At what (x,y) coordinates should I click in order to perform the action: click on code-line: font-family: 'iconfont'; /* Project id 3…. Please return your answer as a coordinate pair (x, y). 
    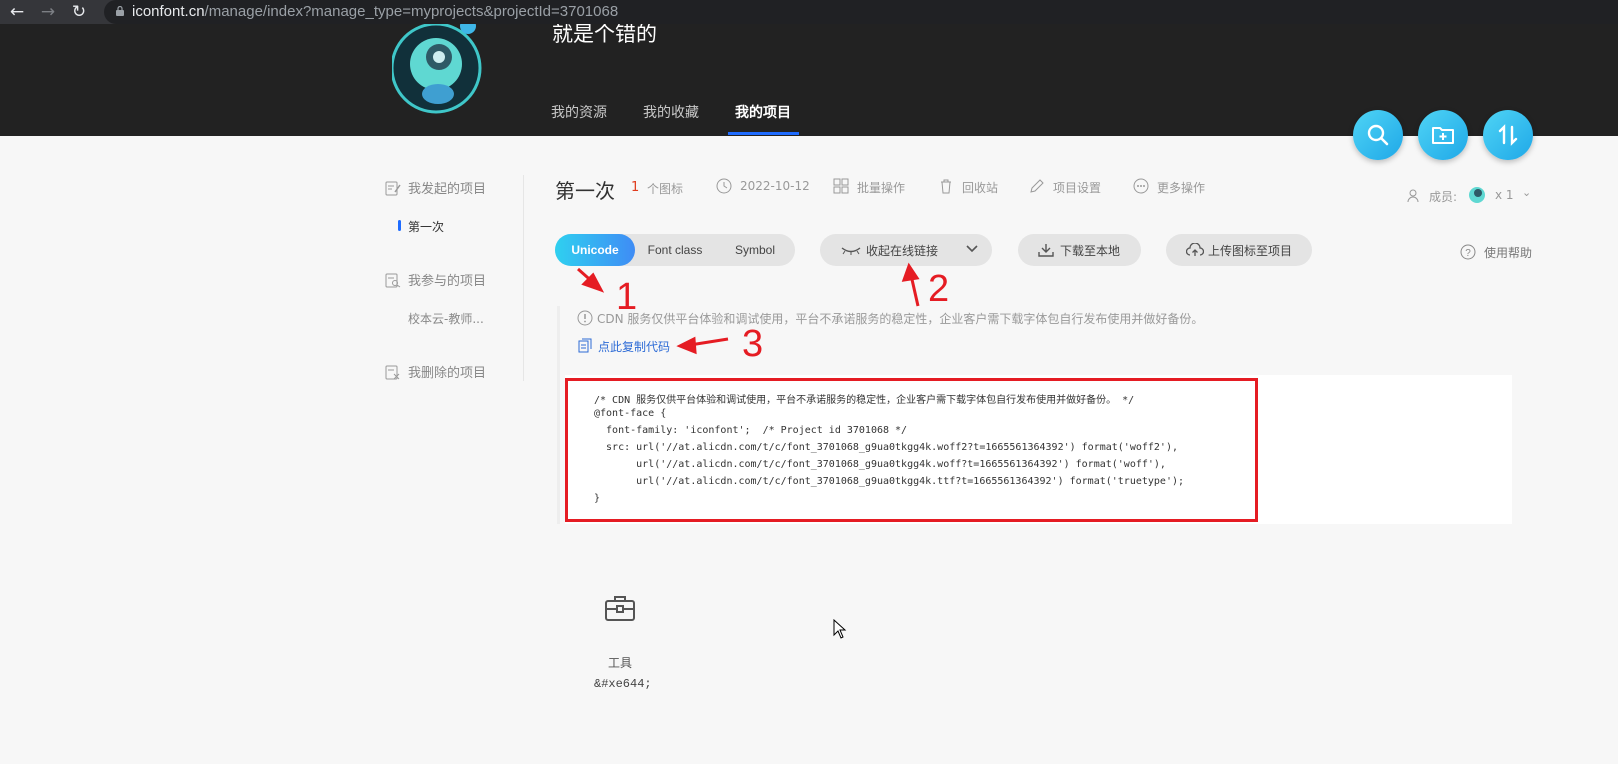
    Looking at the image, I should click on (751, 430).